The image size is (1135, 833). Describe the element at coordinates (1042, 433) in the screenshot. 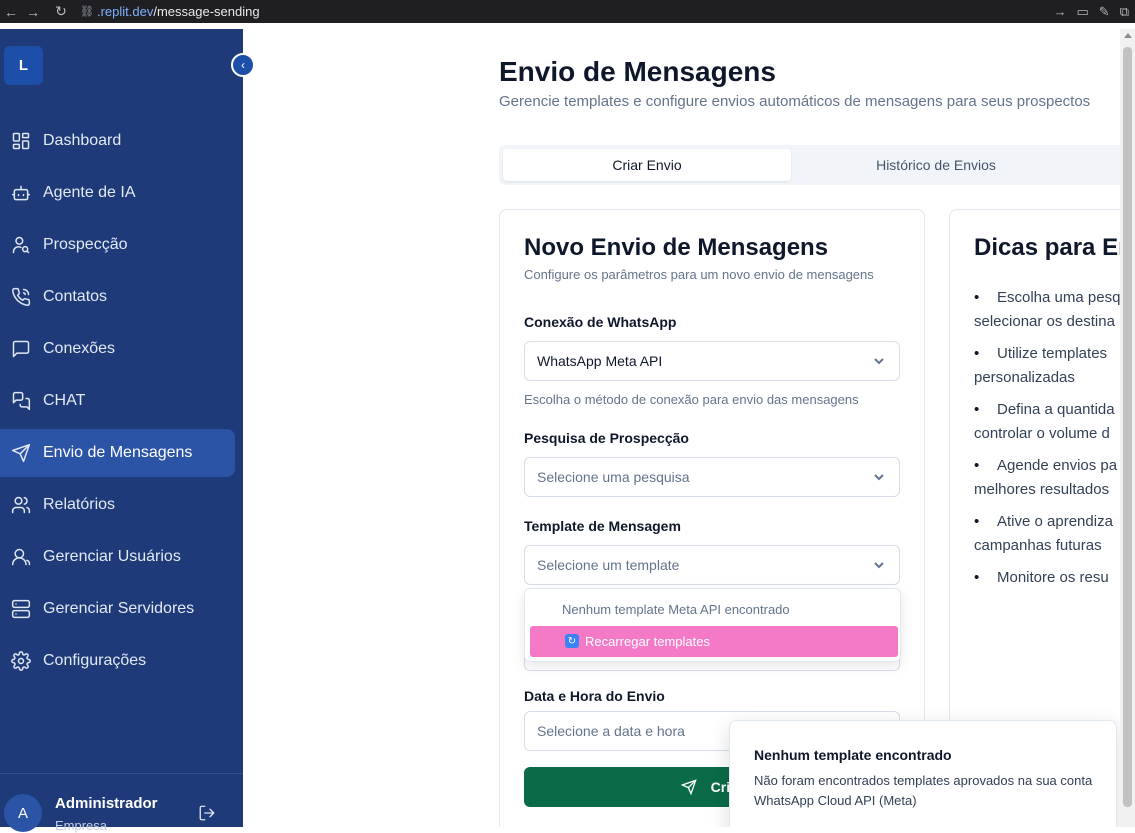

I see `tip-line: controlar o volume d` at that location.